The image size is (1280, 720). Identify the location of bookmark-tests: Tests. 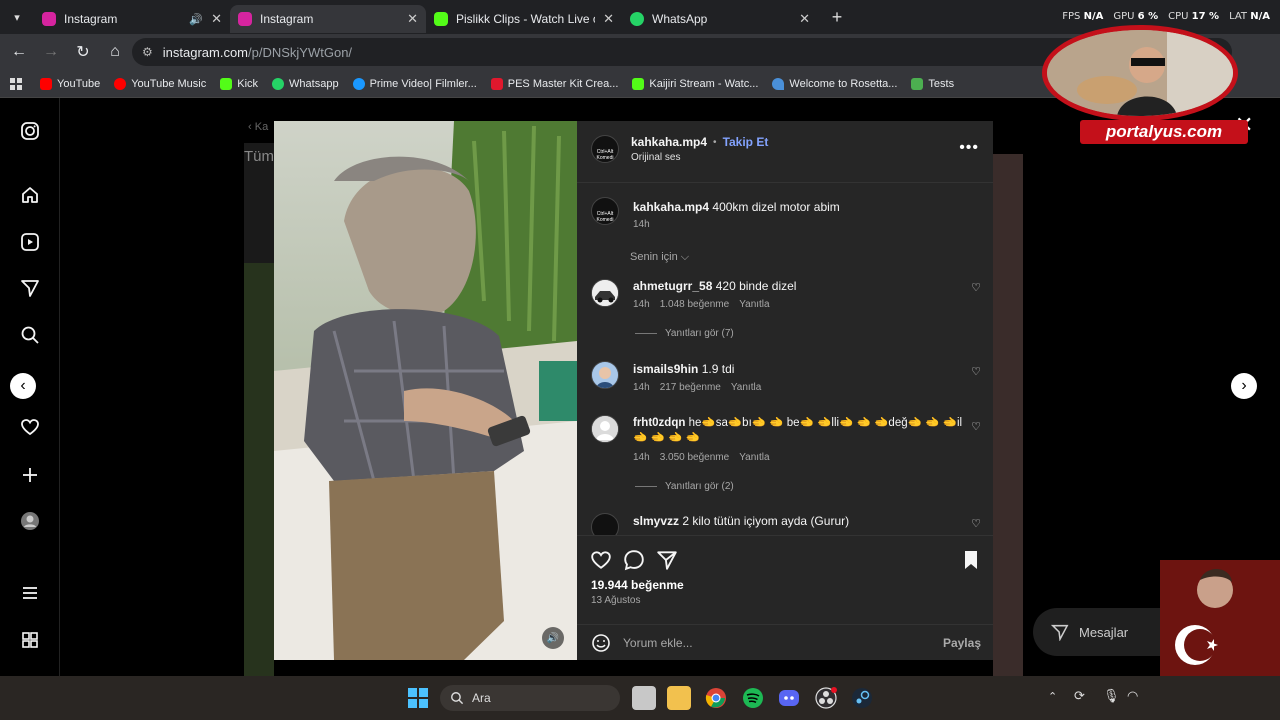
(932, 83).